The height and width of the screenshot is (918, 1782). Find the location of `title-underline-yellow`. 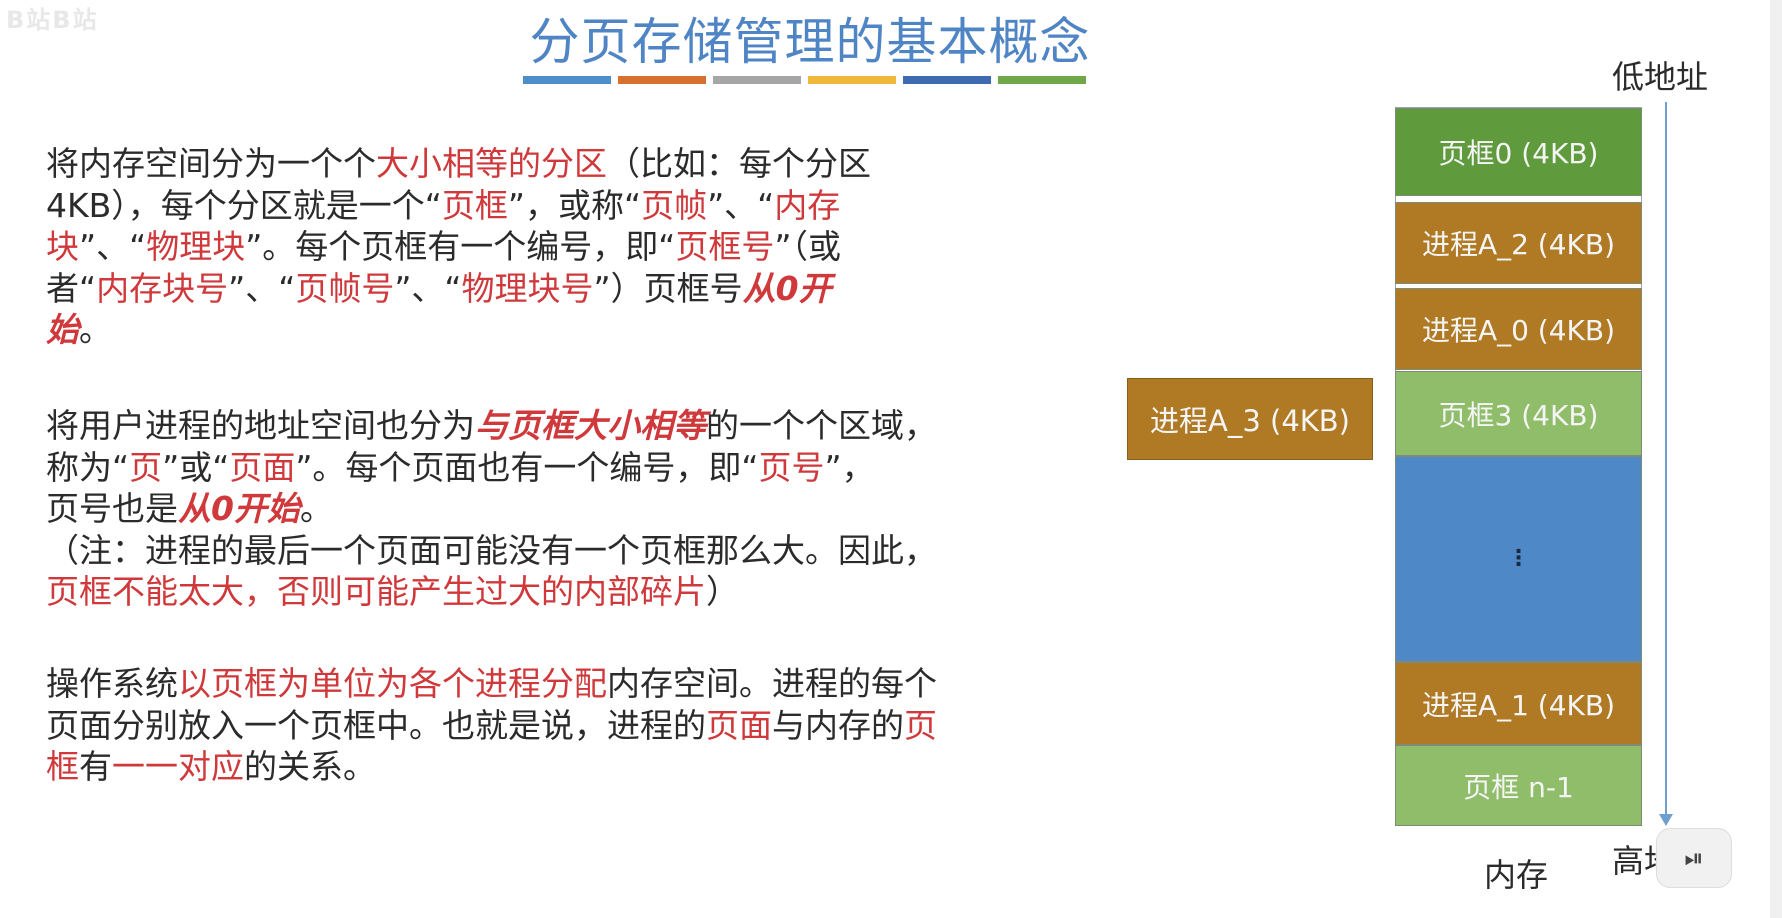

title-underline-yellow is located at coordinates (852, 80).